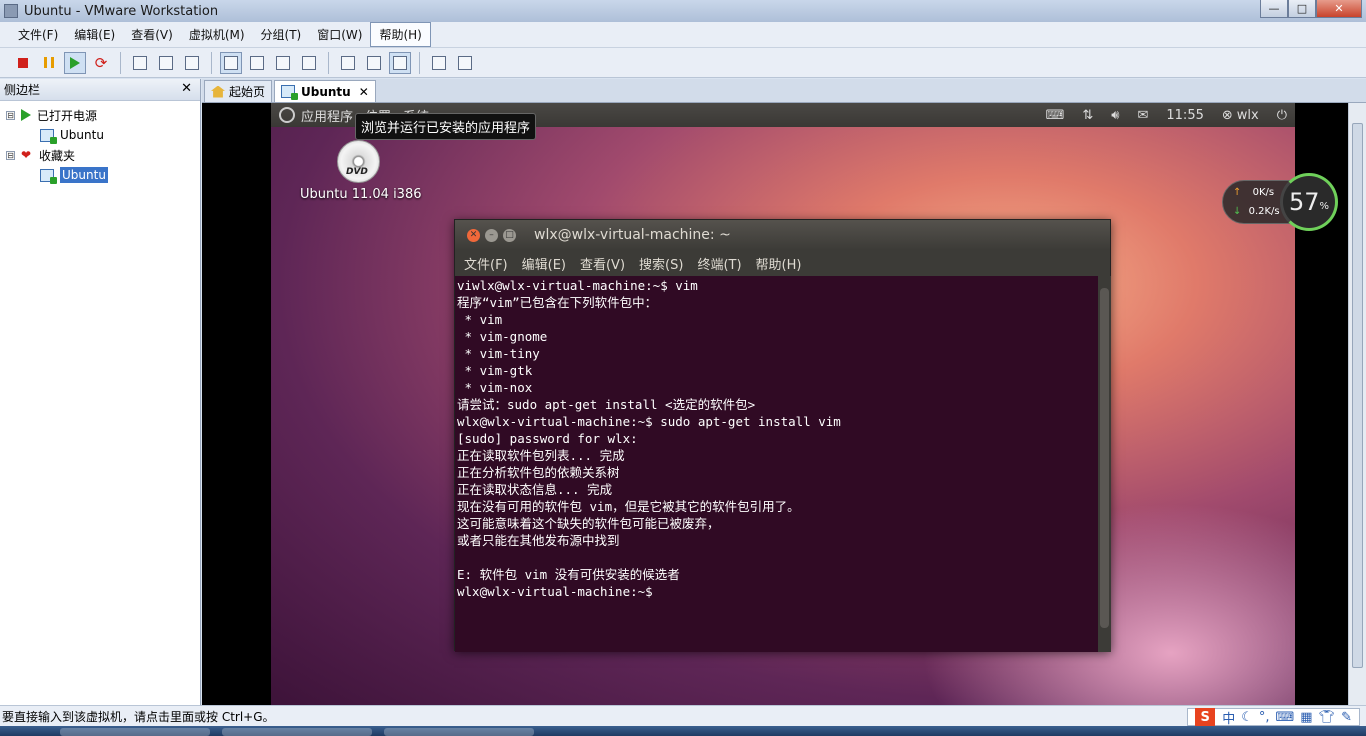 Image resolution: width=1366 pixels, height=736 pixels. What do you see at coordinates (544, 263) in the screenshot?
I see `terminal-menu-edit: 编辑(E)` at bounding box center [544, 263].